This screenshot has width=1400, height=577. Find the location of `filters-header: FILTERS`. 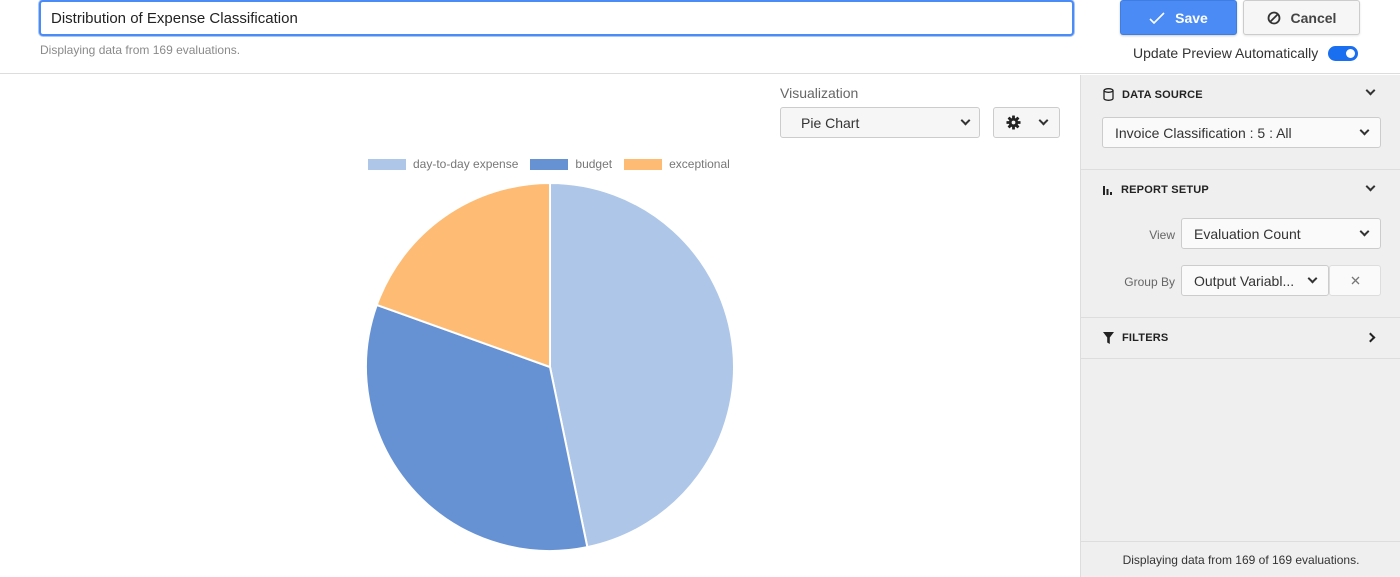

filters-header: FILTERS is located at coordinates (1135, 338).